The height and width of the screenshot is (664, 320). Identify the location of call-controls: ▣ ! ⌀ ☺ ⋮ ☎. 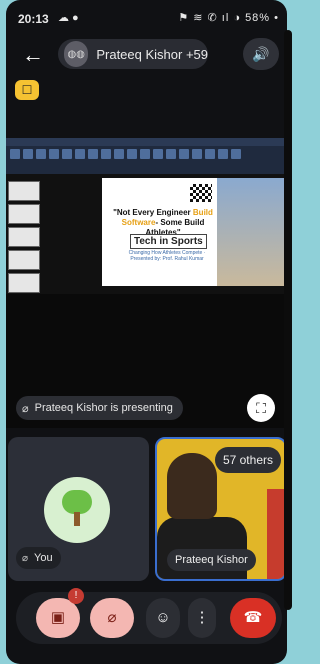
(146, 620).